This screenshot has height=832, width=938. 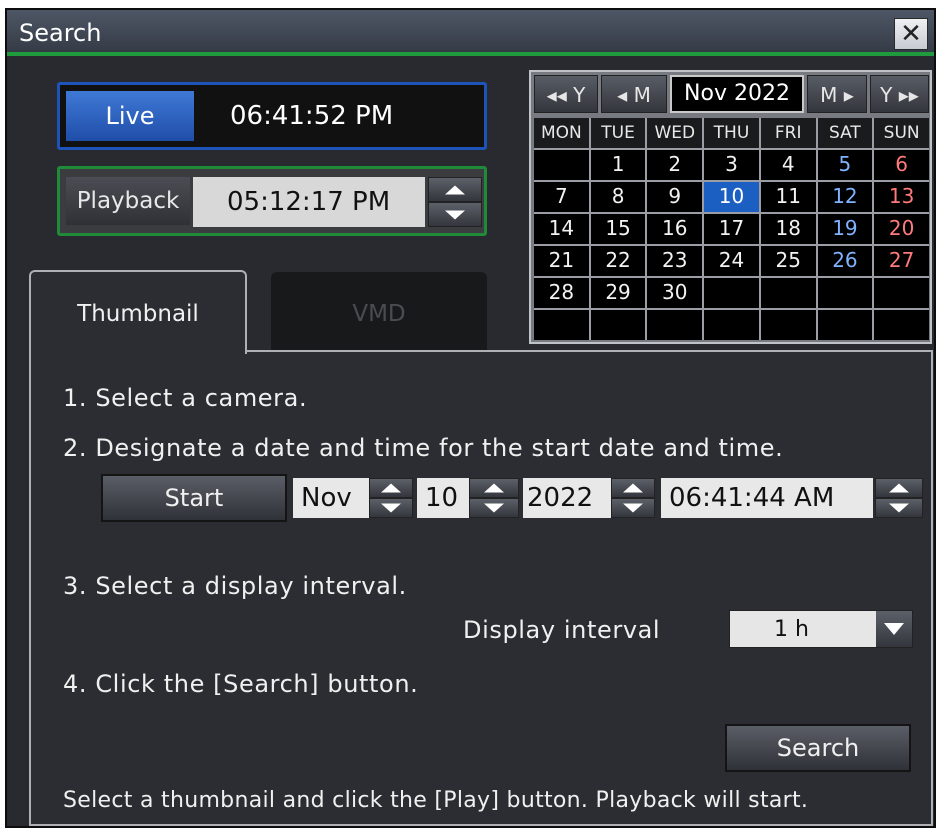 What do you see at coordinates (675, 293) in the screenshot?
I see `calendar-day: 30` at bounding box center [675, 293].